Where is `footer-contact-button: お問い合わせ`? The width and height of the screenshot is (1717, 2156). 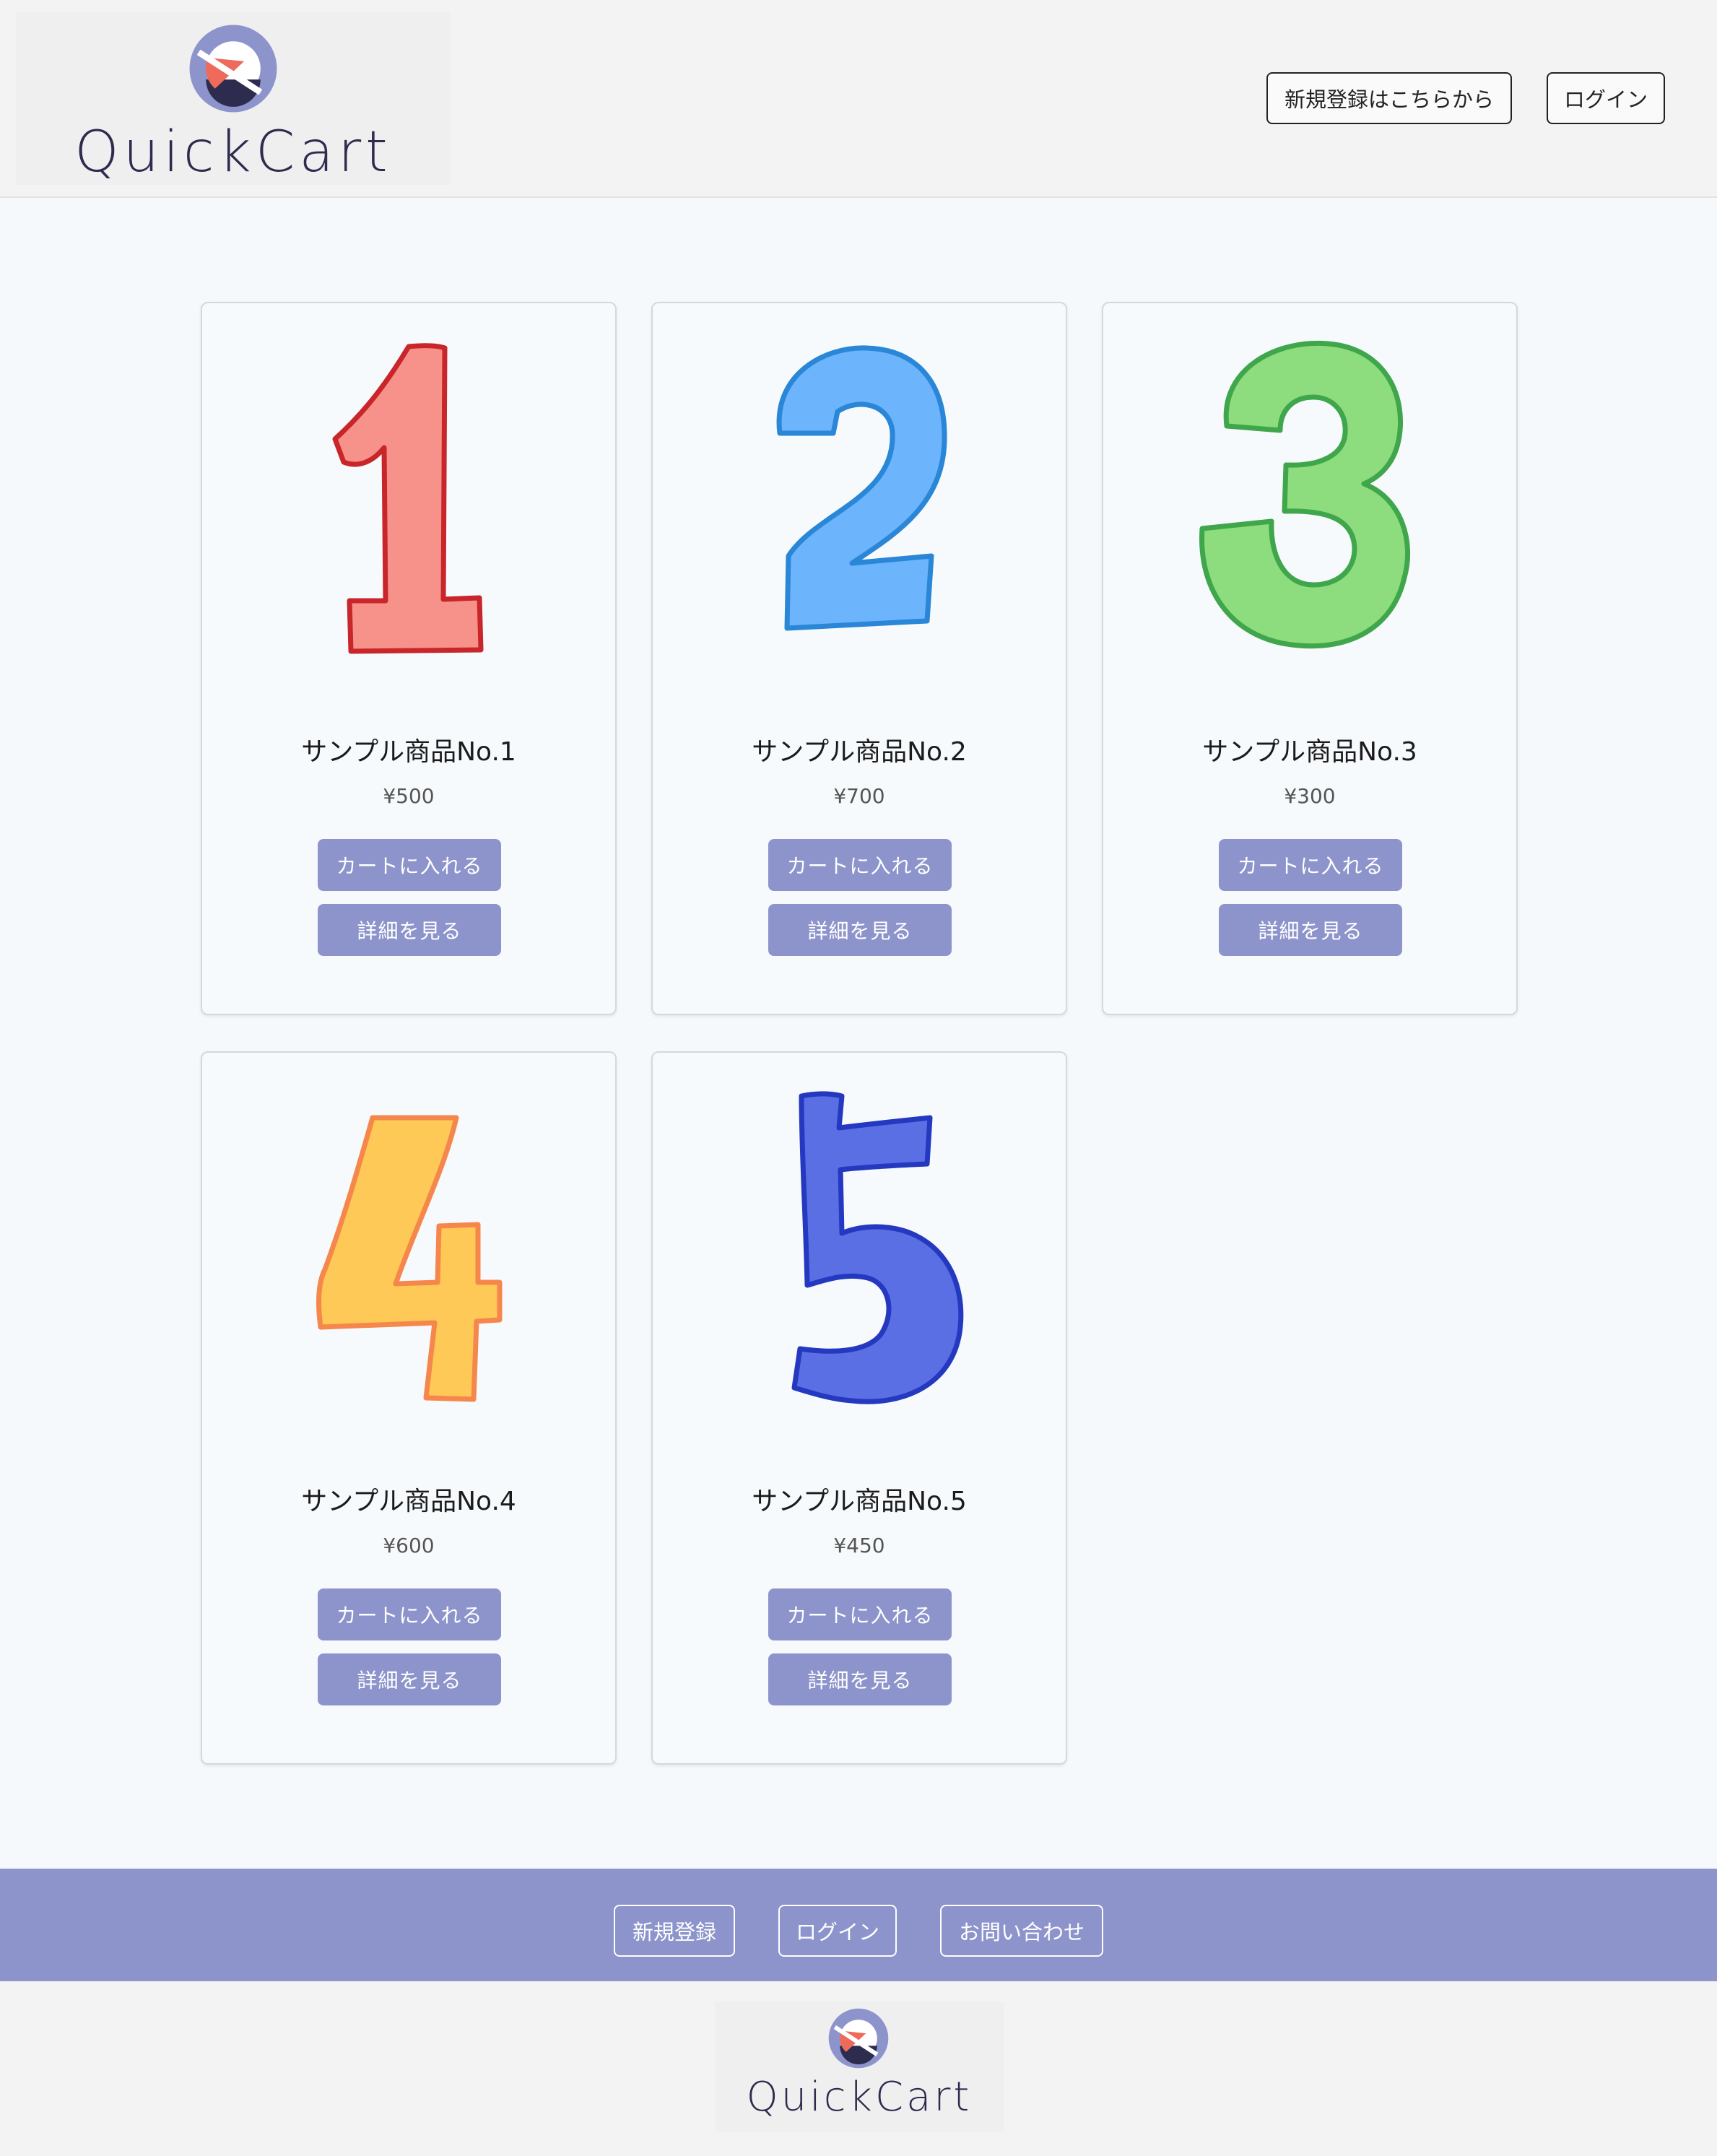
footer-contact-button: お問い合わせ is located at coordinates (1022, 1931).